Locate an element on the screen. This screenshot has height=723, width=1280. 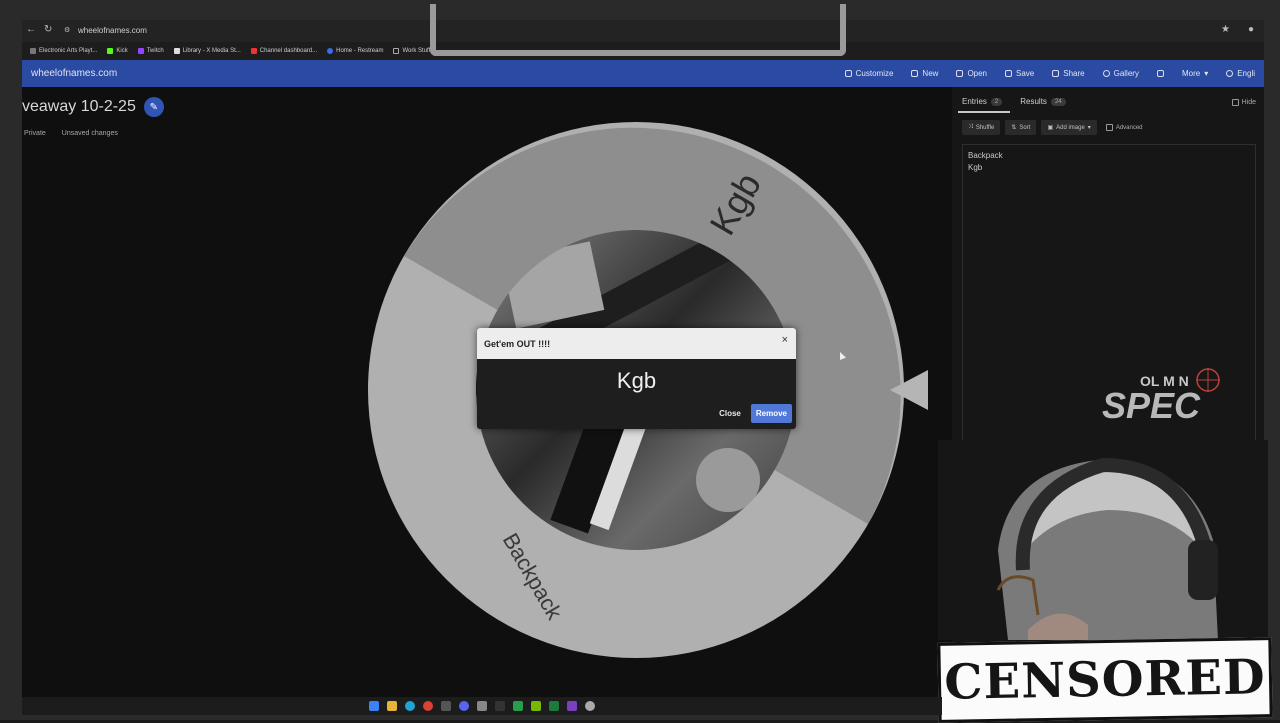
dialog-header: Get'em OUT !!!! is located at coordinates (636, 343).